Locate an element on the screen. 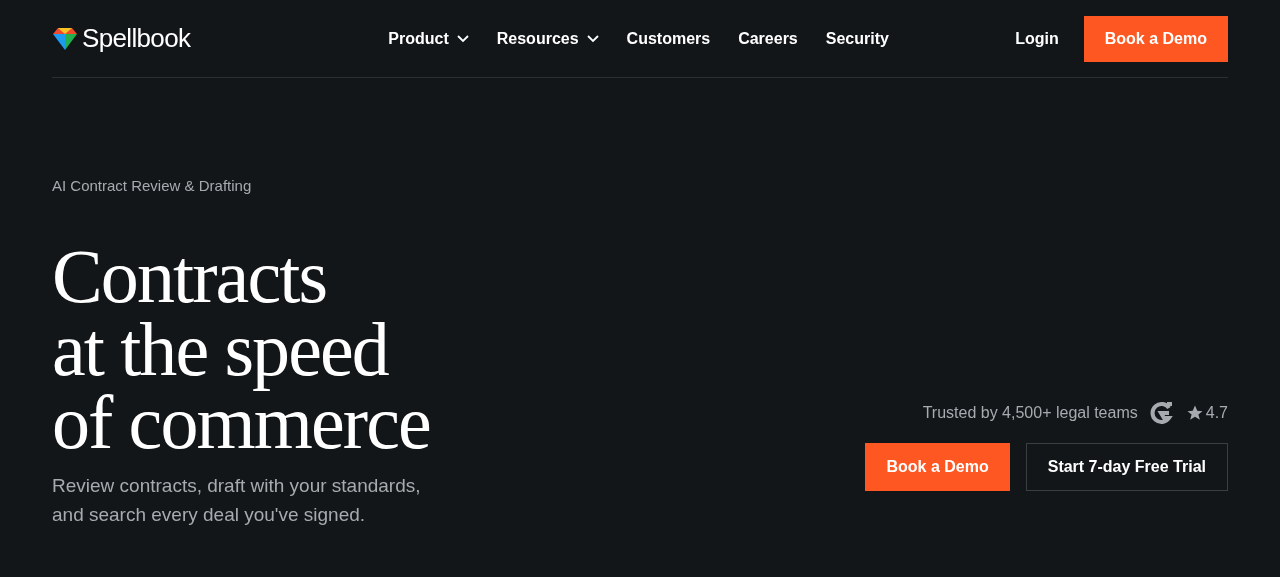 The image size is (1280, 577). rating-value: 4.7 is located at coordinates (1216, 412).